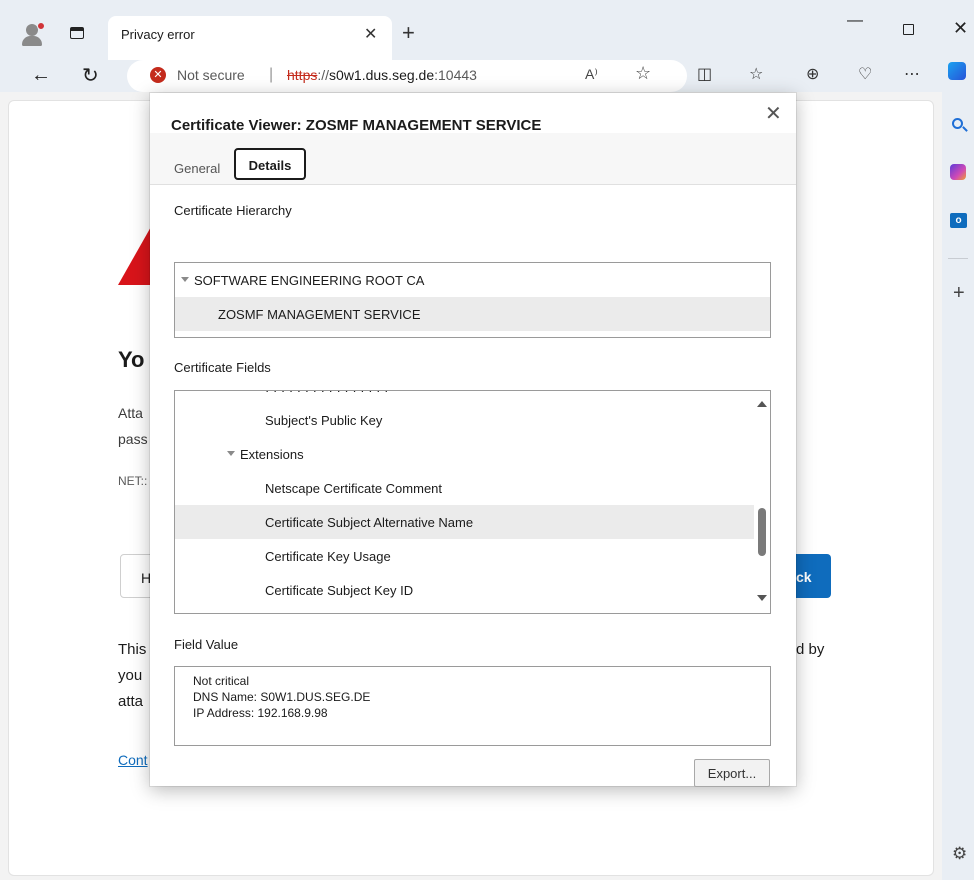  I want to click on field-row: Subject's Public Key, so click(464, 420).